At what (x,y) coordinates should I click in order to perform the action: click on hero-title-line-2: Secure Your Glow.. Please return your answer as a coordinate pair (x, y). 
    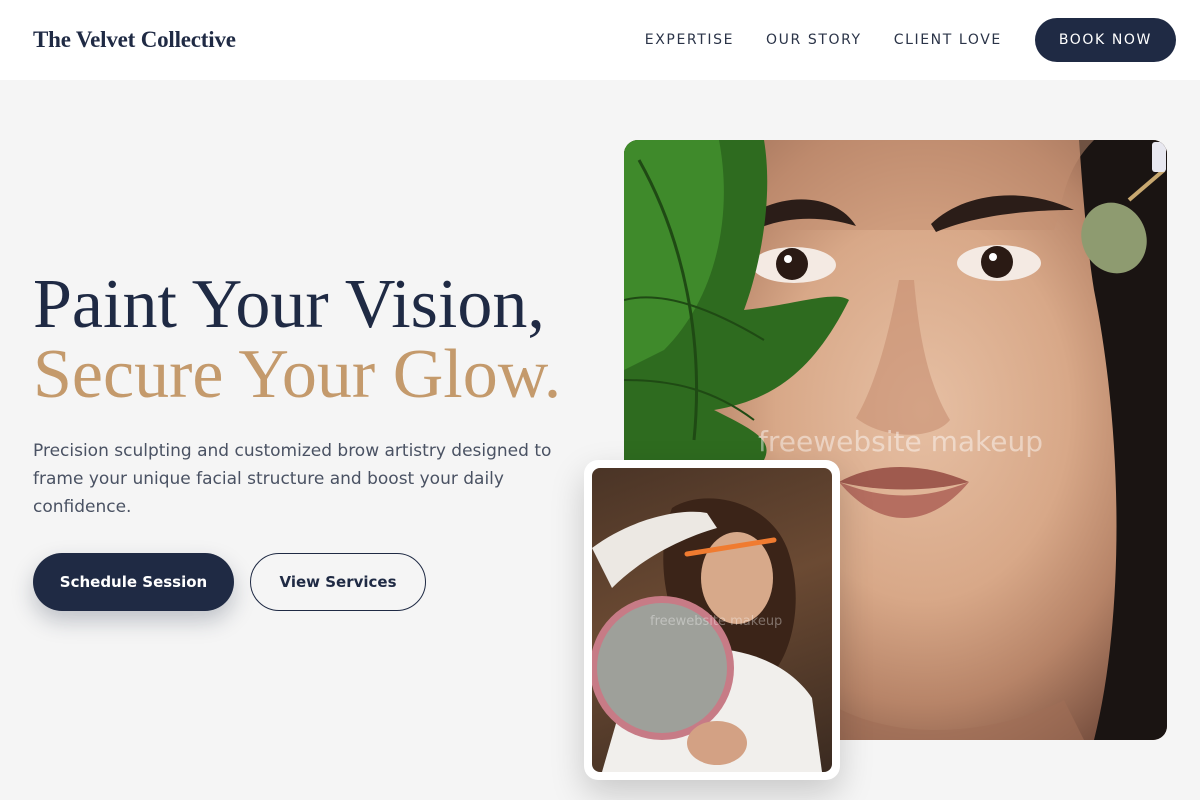
    Looking at the image, I should click on (297, 374).